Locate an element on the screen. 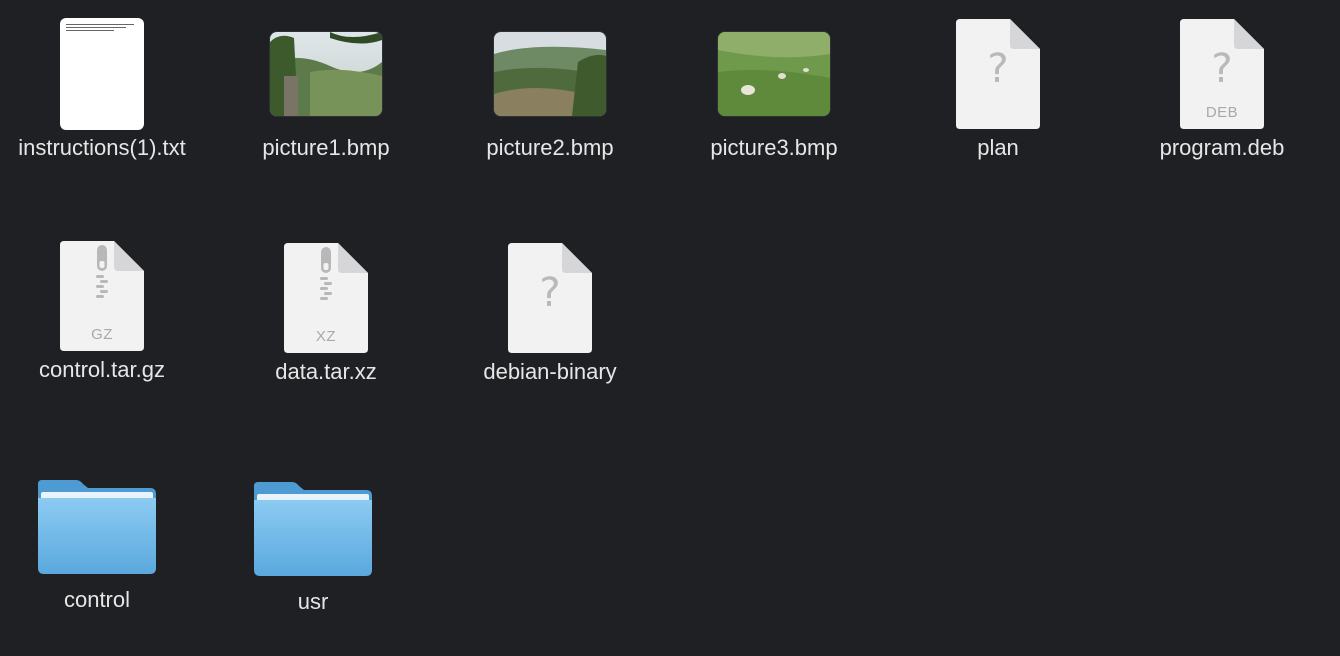 This screenshot has width=1340, height=656. file-type-badge: XZ is located at coordinates (326, 336).